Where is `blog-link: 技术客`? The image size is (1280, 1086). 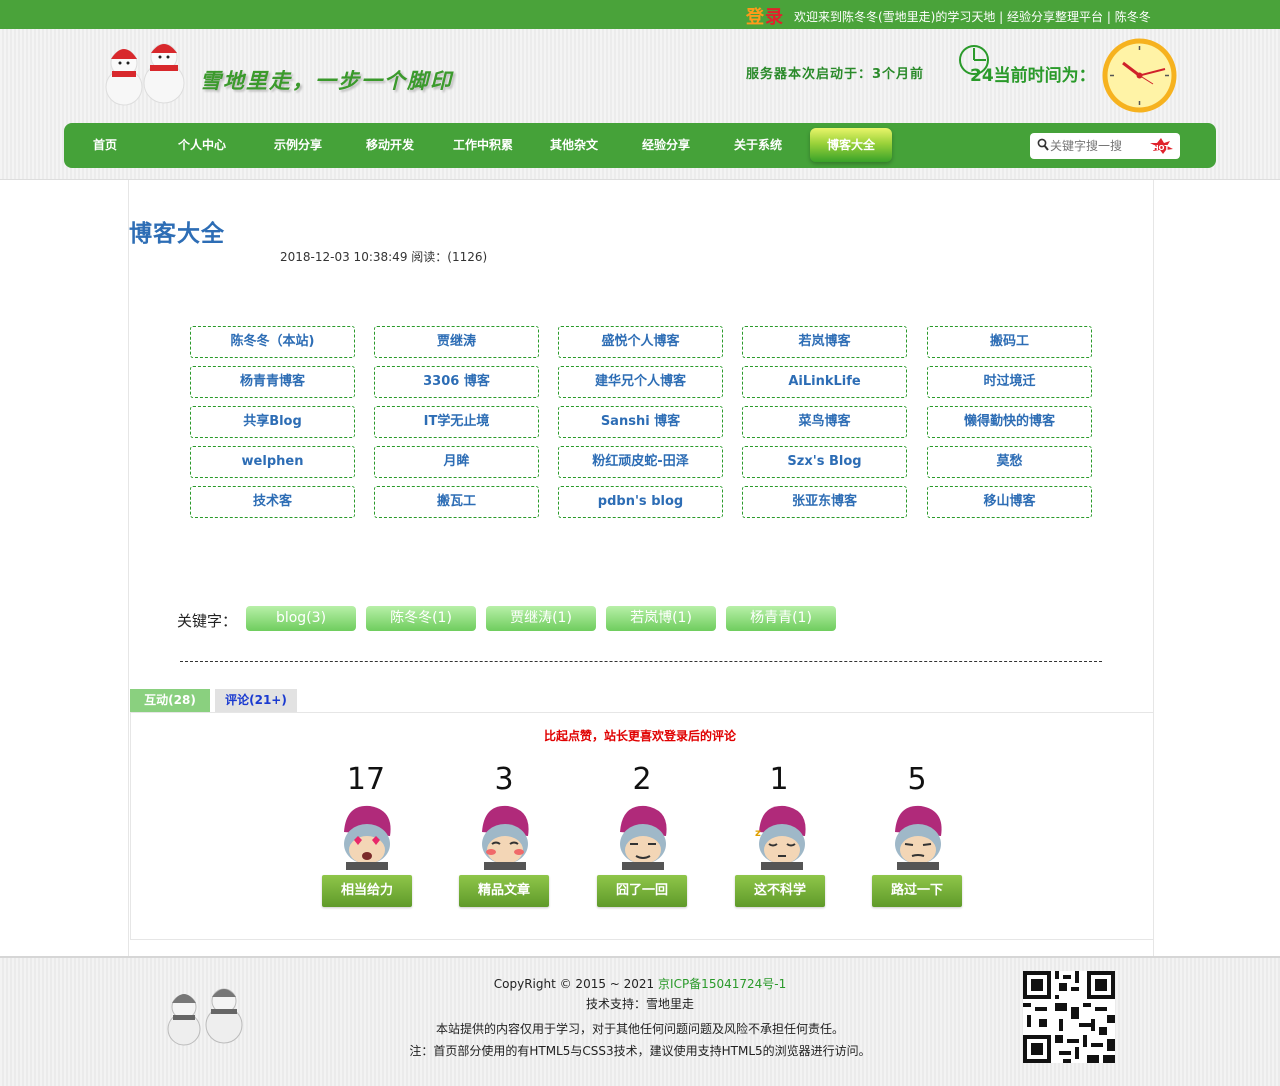 blog-link: 技术客 is located at coordinates (272, 502).